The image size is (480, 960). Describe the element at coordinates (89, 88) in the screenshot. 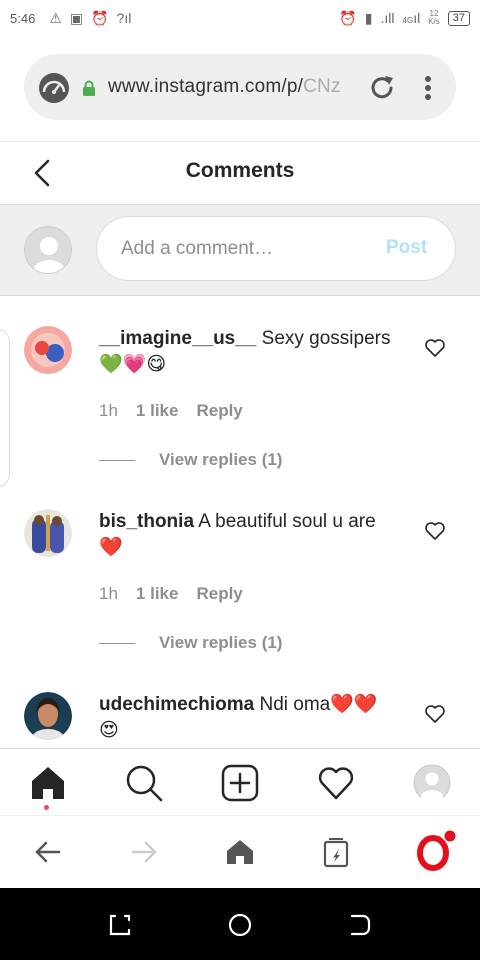

I see `lock-icon` at that location.